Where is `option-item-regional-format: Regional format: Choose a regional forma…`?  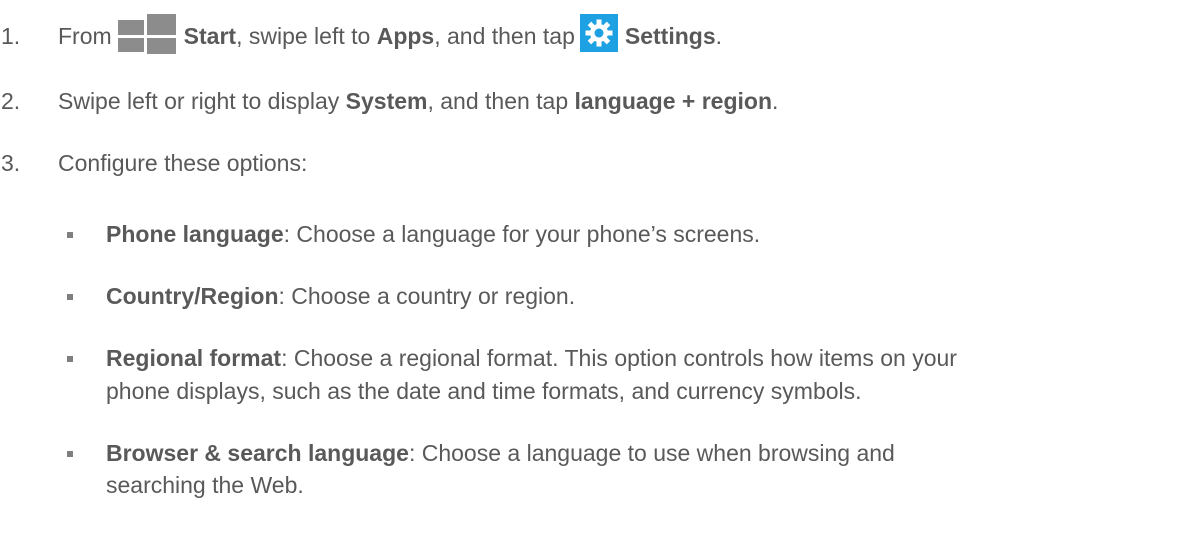 option-item-regional-format: Regional format: Choose a regional forma… is located at coordinates (531, 358).